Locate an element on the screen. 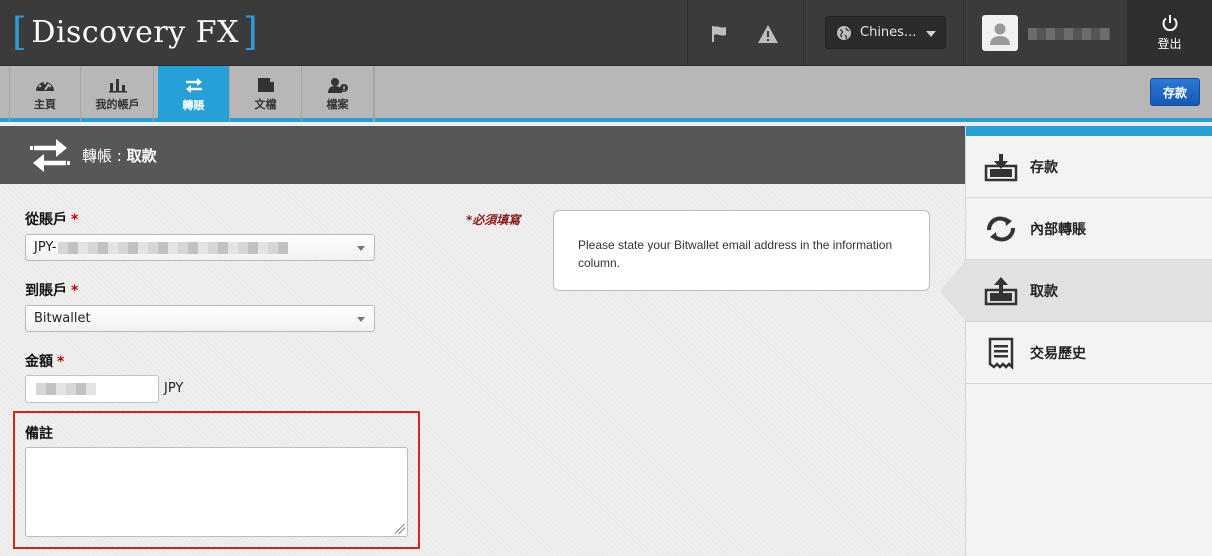 This screenshot has height=556, width=1212. chart-icon is located at coordinates (117, 85).